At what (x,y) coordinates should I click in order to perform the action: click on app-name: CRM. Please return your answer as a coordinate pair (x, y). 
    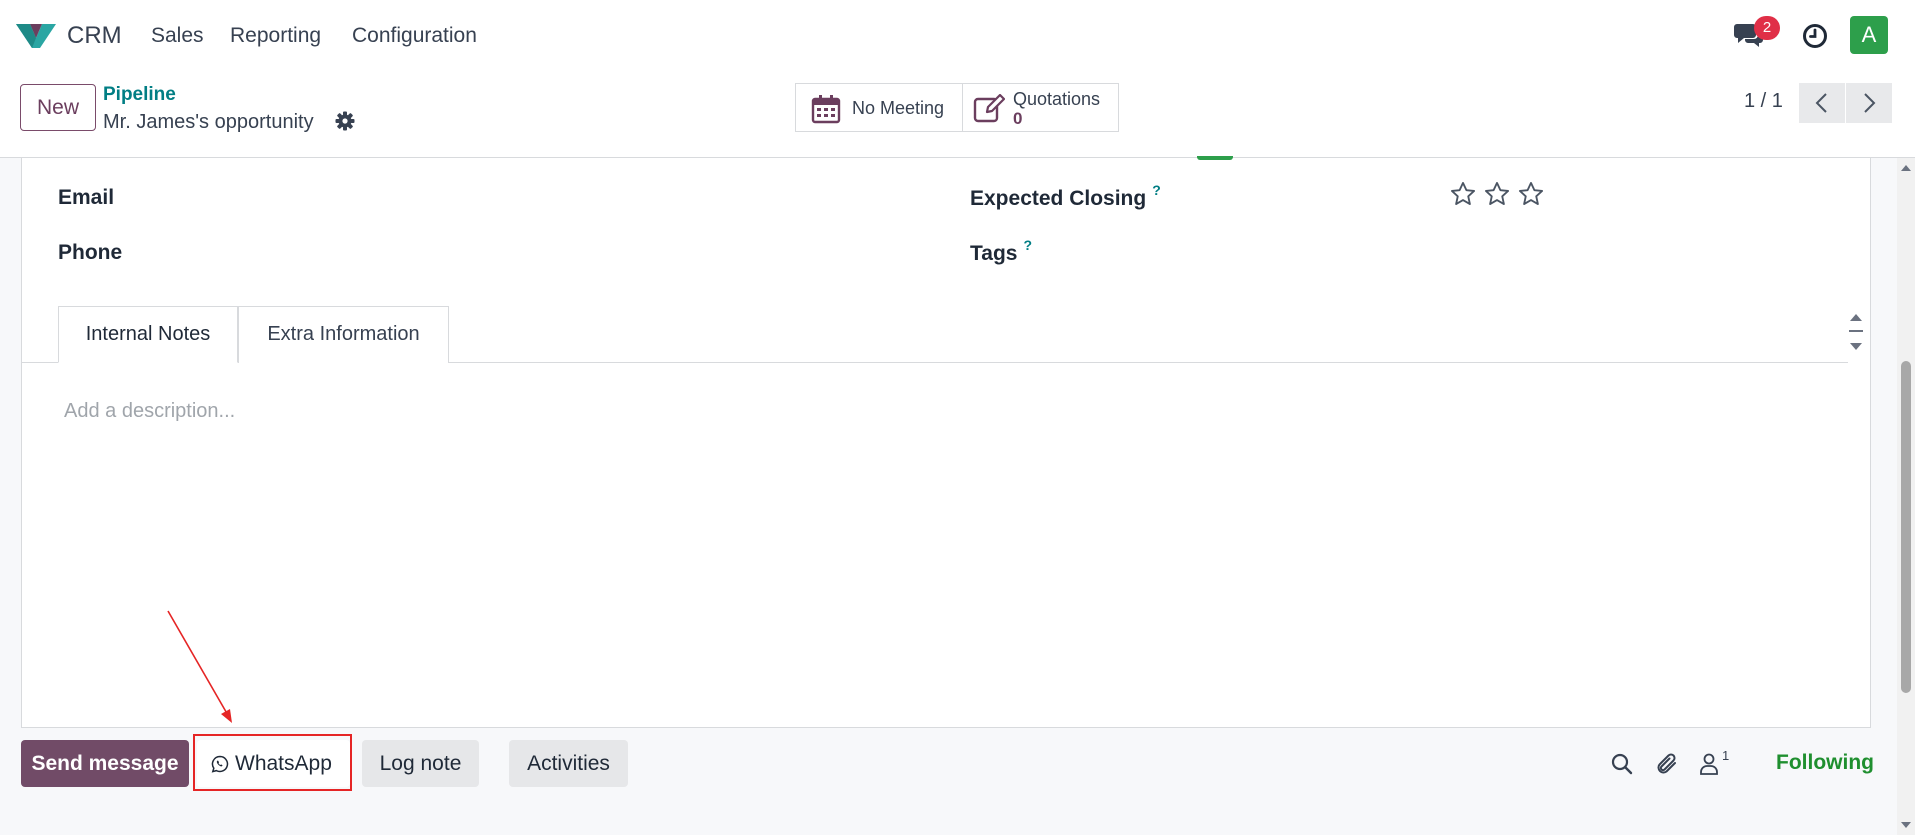
    Looking at the image, I should click on (94, 36).